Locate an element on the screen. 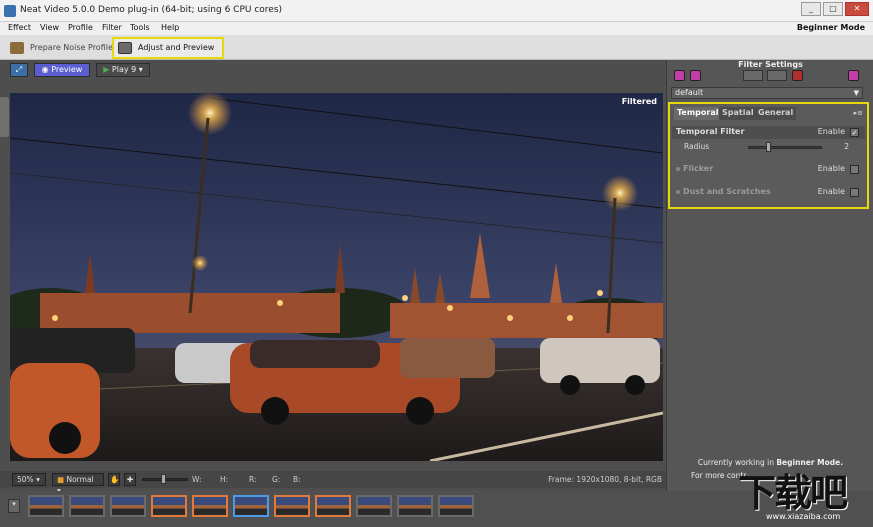 This screenshot has width=873, height=527. fit-view-button: ⤢ is located at coordinates (19, 70).